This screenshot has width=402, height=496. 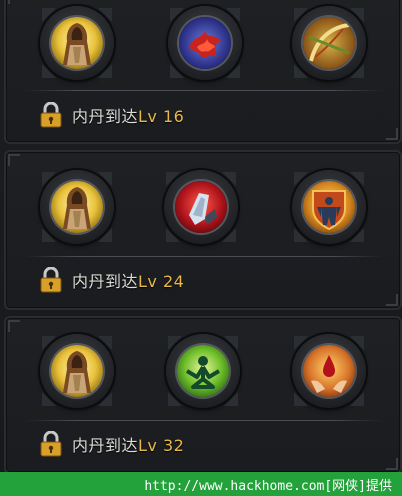 I want to click on red-gauntlet-icon, so click(x=201, y=207).